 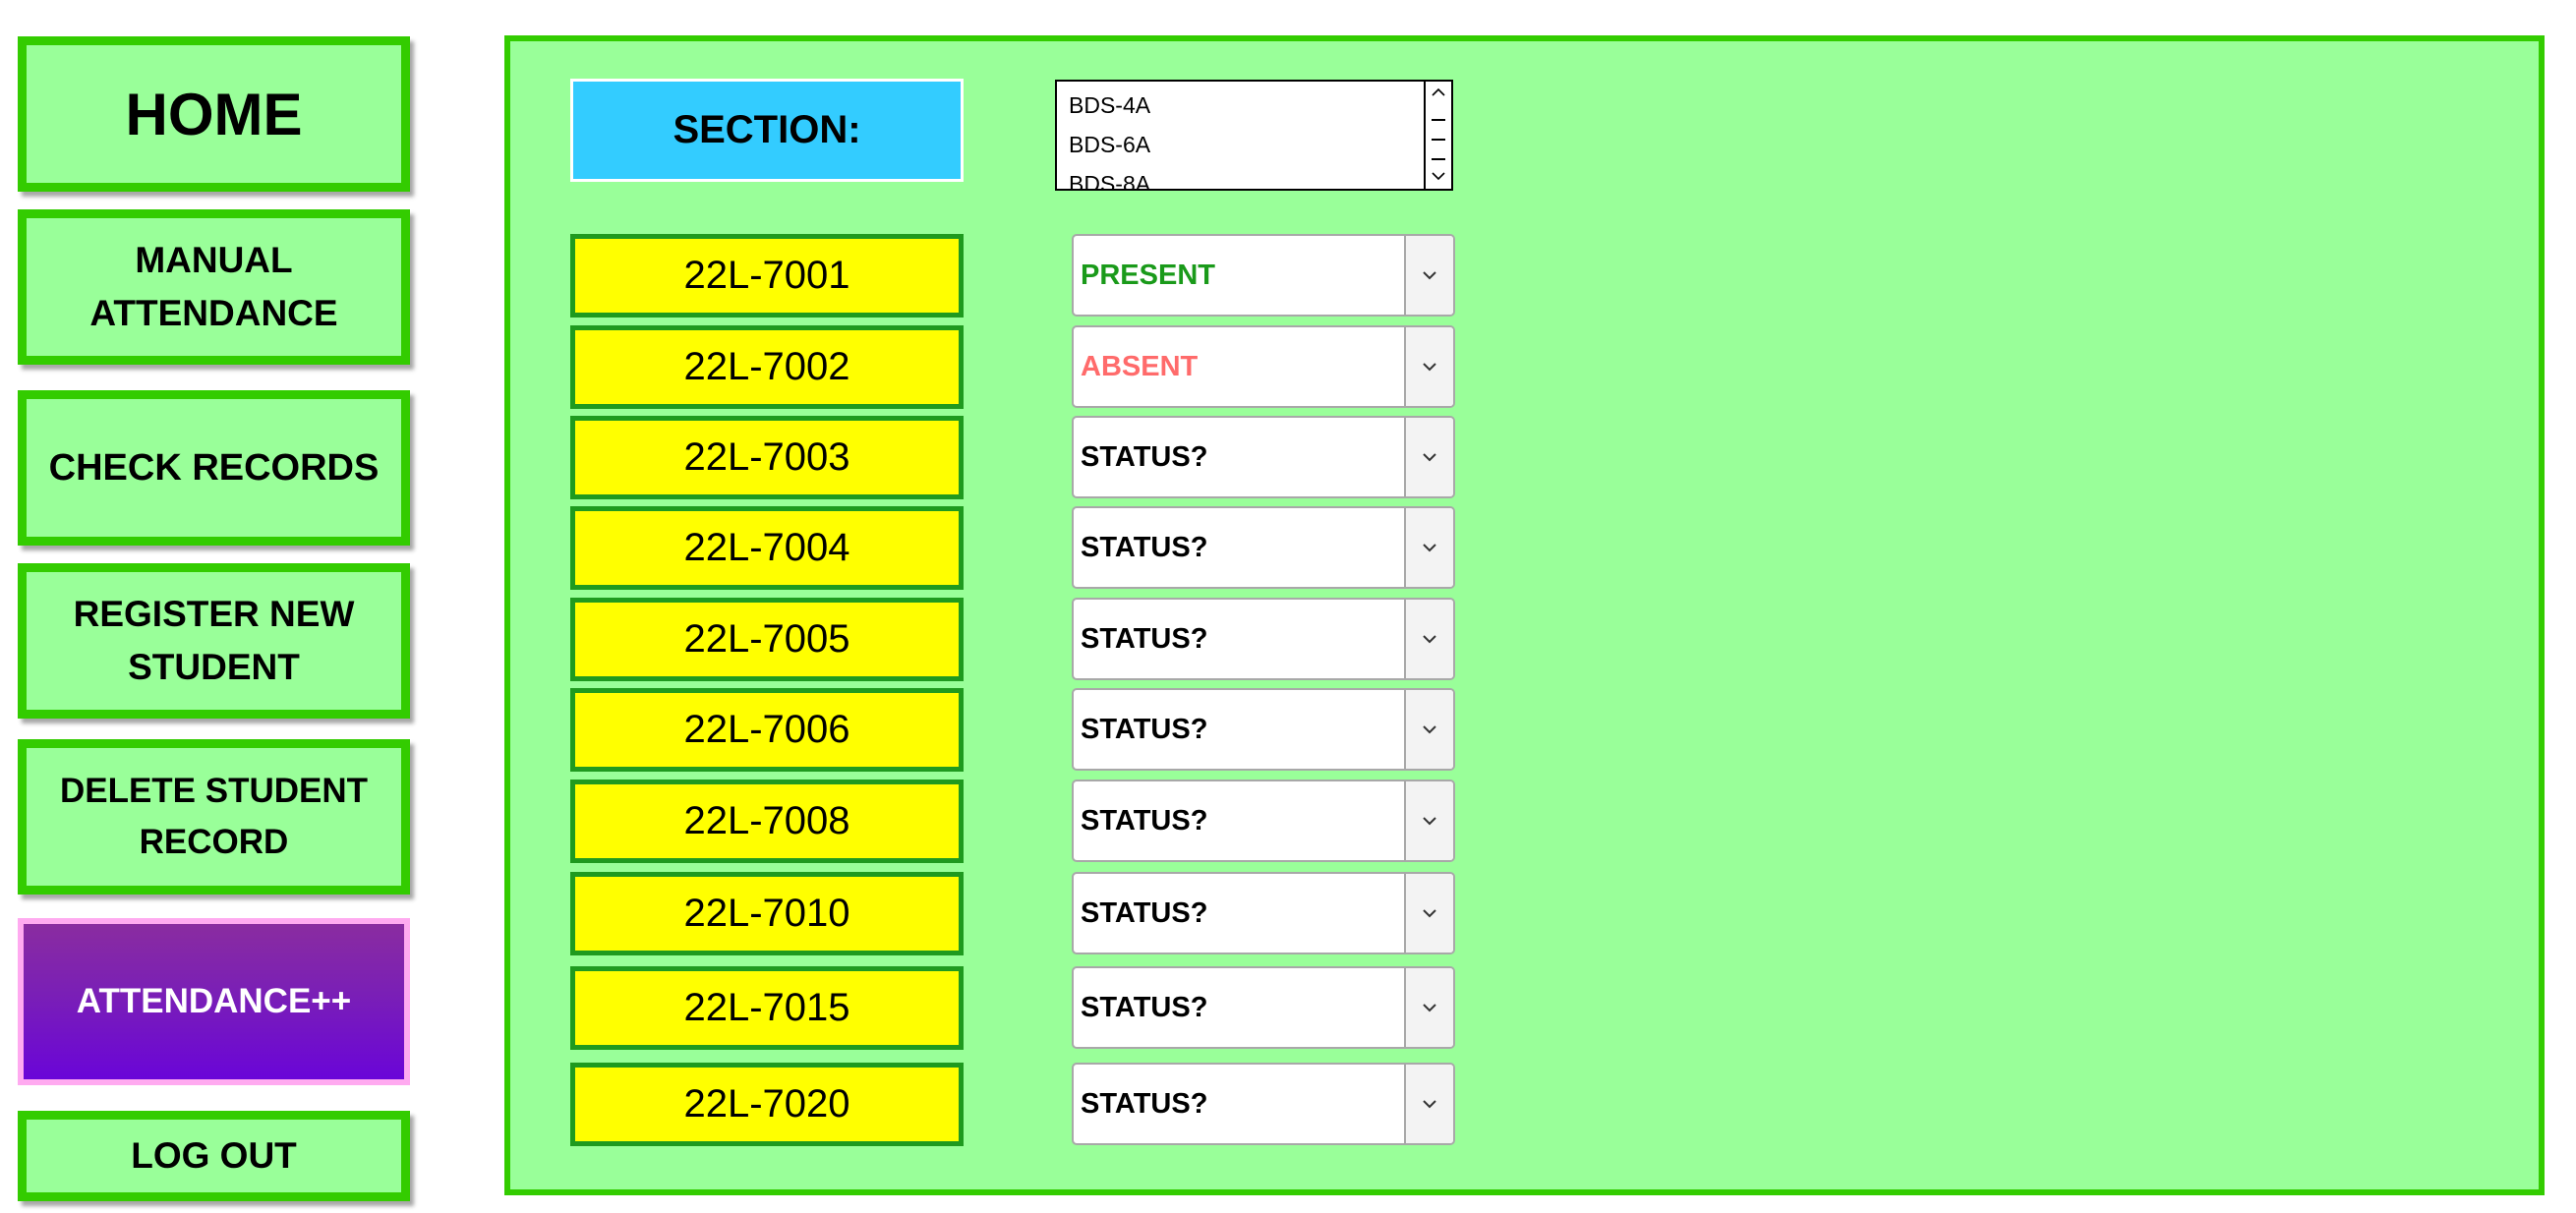 What do you see at coordinates (767, 276) in the screenshot?
I see `student-id-box: 22L-7001` at bounding box center [767, 276].